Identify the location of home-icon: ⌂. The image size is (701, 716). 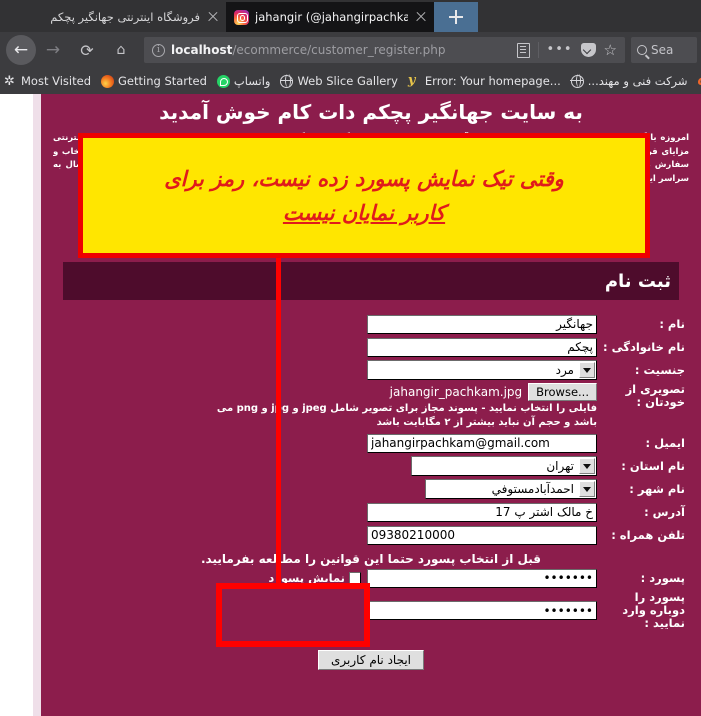
(121, 50).